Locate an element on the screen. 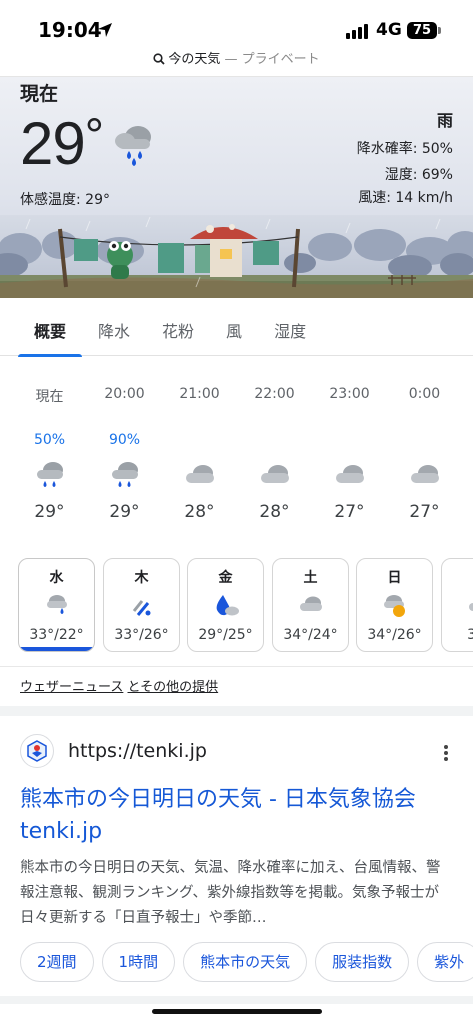  day-card: 木 33°/26° is located at coordinates (141, 605).